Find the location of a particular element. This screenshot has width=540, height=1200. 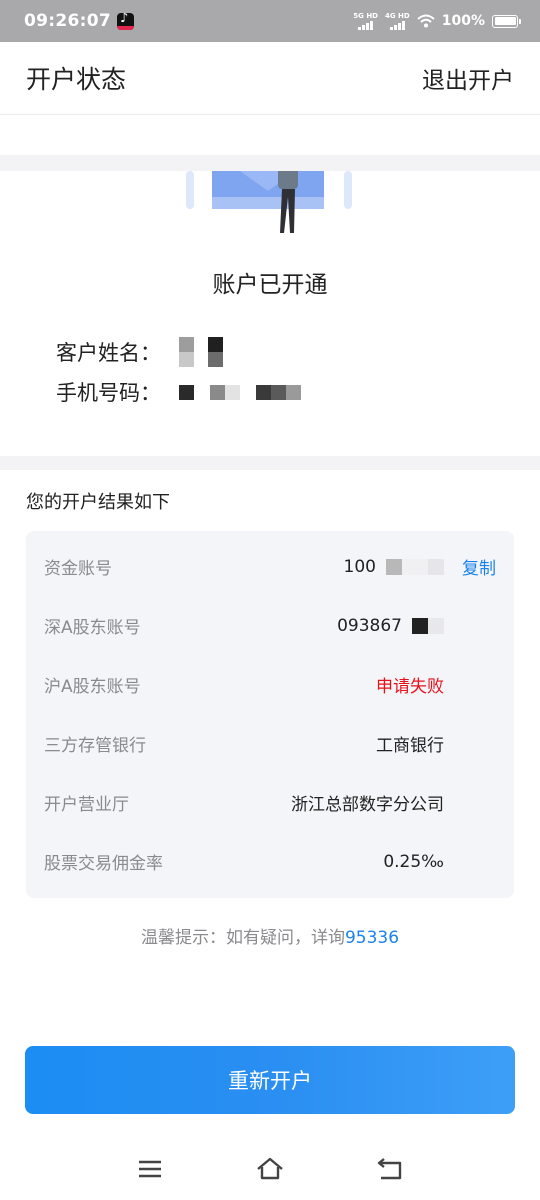

system-nav-bar is located at coordinates (270, 1170).